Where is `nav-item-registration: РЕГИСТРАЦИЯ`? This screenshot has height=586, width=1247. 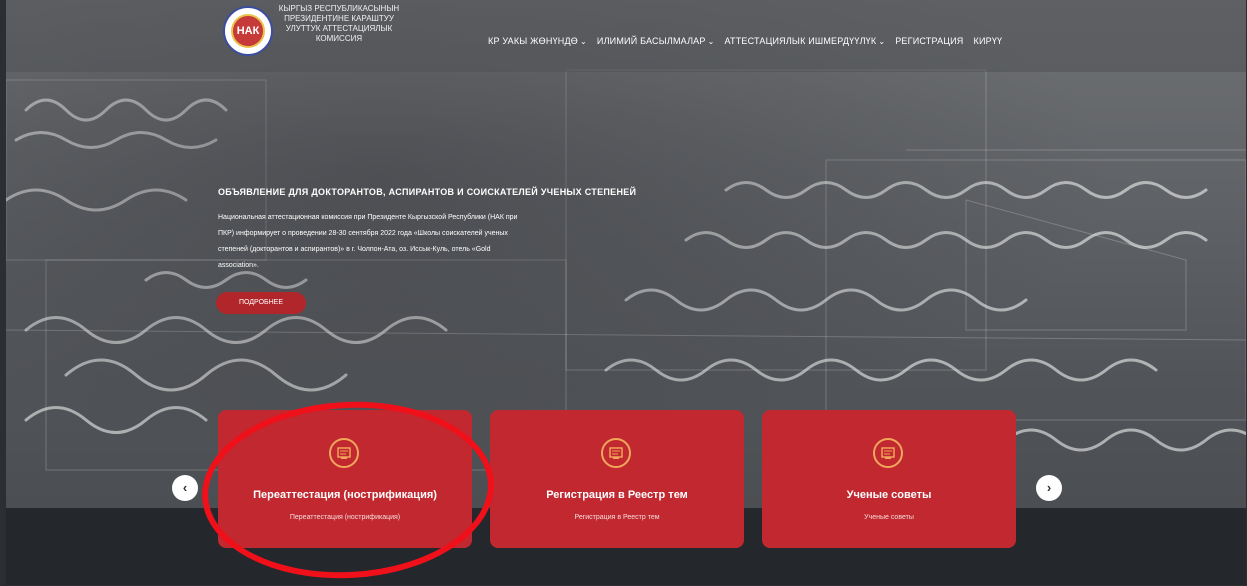 nav-item-registration: РЕГИСТРАЦИЯ is located at coordinates (929, 41).